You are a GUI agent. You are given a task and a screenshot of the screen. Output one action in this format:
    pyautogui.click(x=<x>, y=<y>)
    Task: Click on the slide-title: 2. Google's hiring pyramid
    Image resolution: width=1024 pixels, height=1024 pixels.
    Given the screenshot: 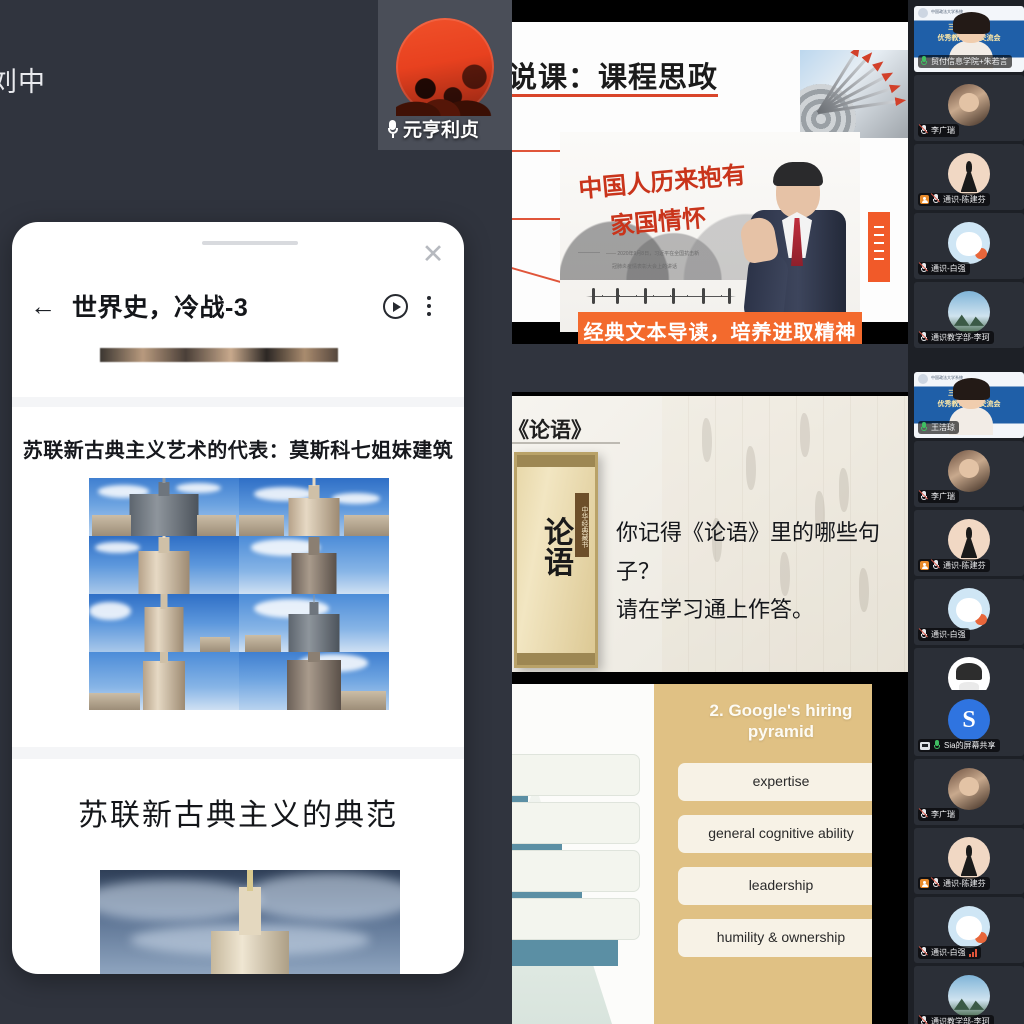 What is the action you would take?
    pyautogui.click(x=781, y=721)
    